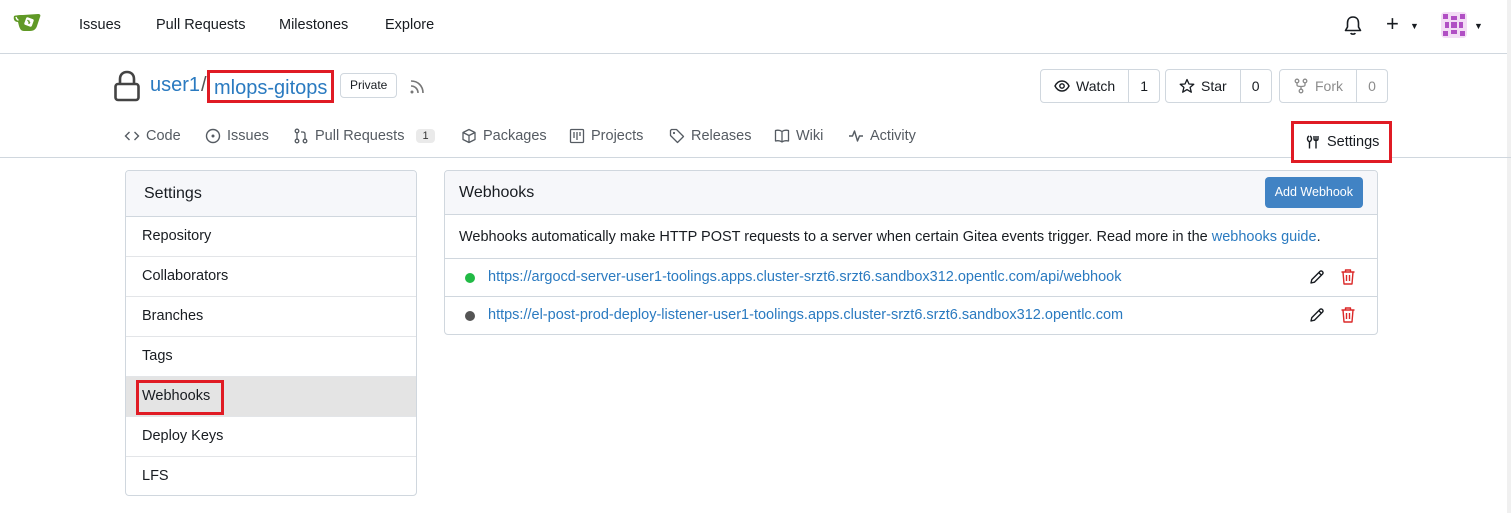 The image size is (1511, 513). I want to click on user-menu-chevron-icon: ▼, so click(1478, 26).